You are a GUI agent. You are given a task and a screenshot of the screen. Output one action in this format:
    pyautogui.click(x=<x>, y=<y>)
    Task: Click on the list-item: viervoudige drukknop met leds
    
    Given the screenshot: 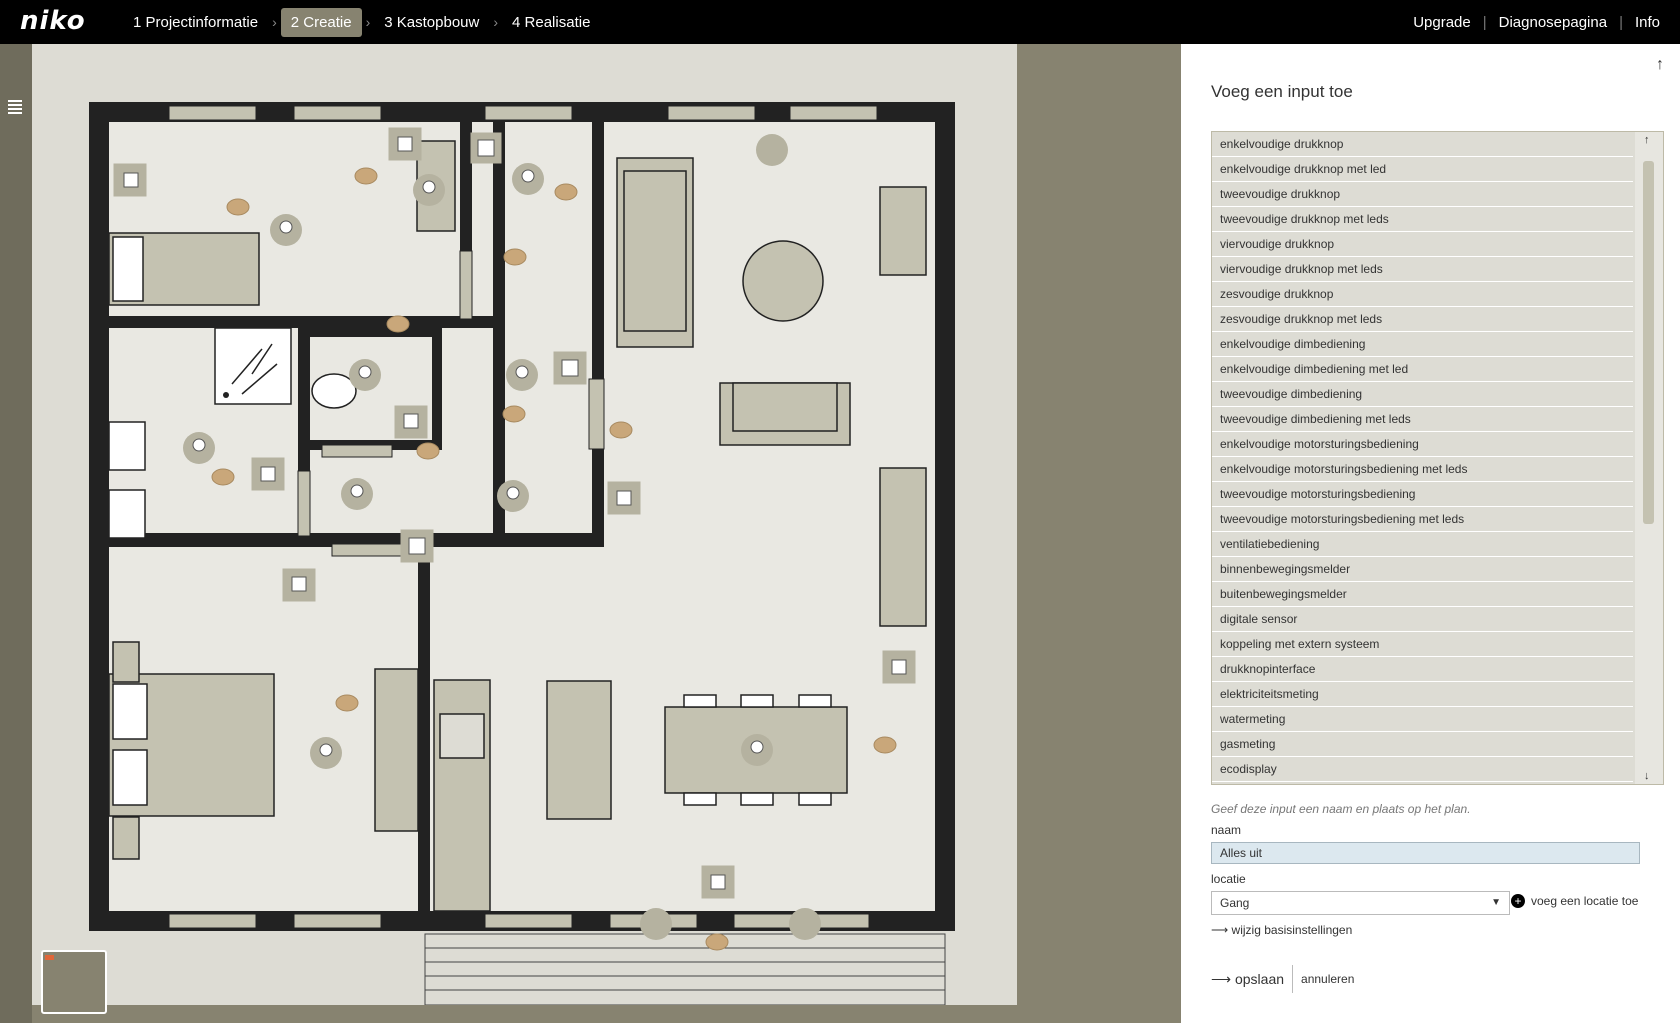 What is the action you would take?
    pyautogui.click(x=1422, y=269)
    